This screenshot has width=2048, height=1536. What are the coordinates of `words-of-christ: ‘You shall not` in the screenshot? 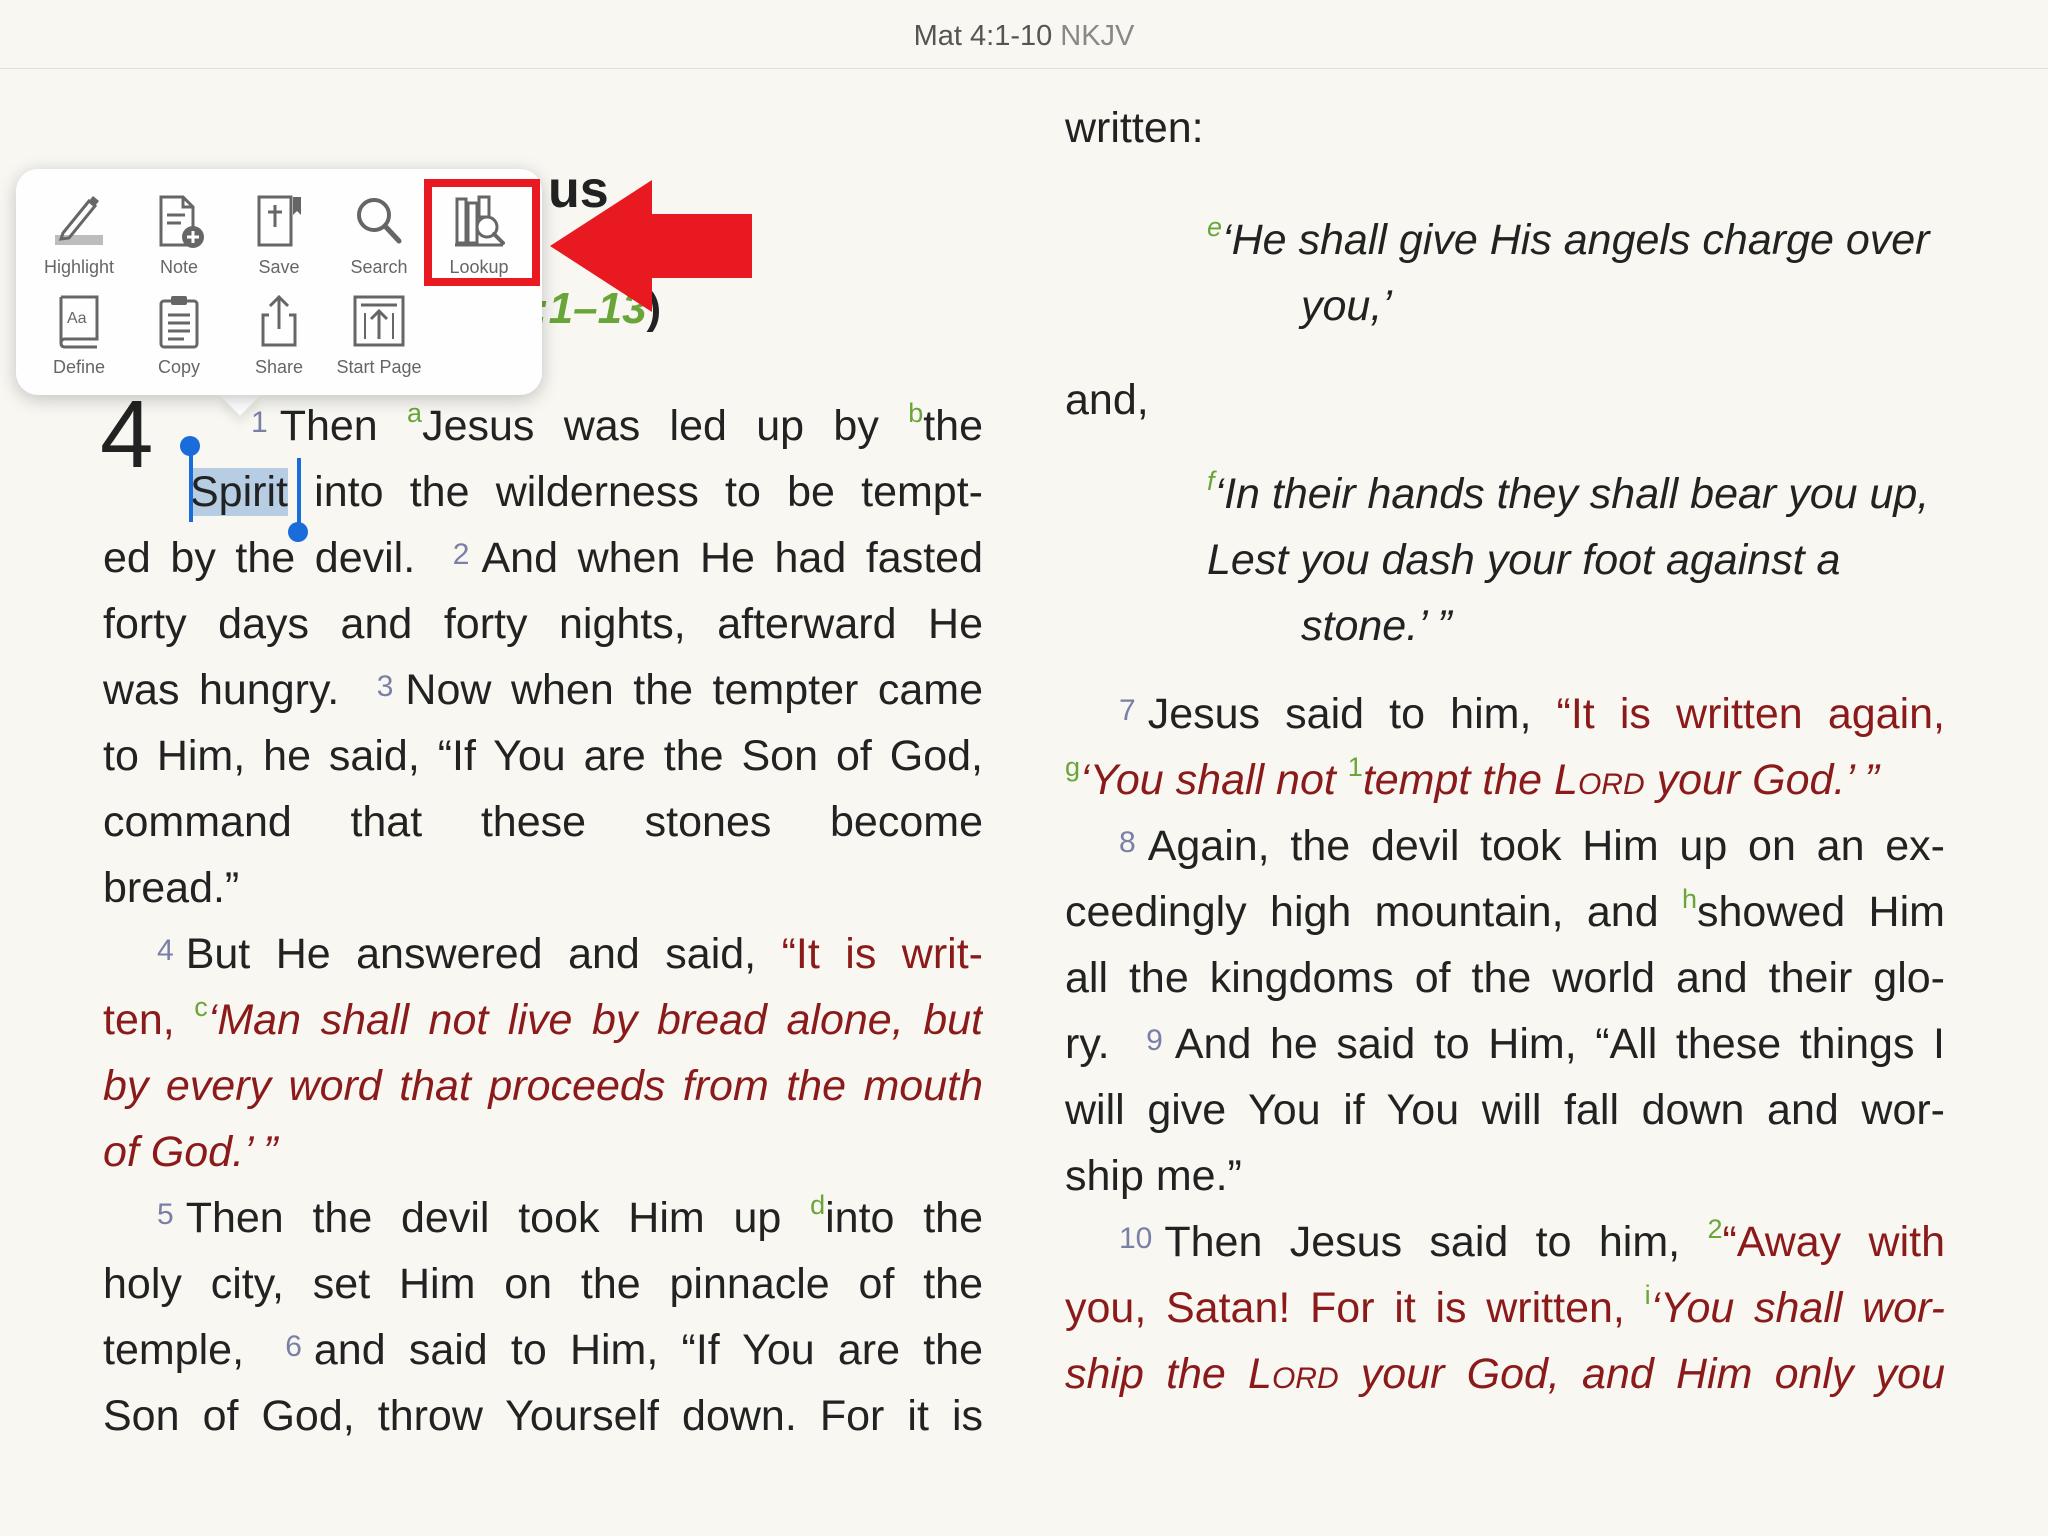 It's located at (1214, 780).